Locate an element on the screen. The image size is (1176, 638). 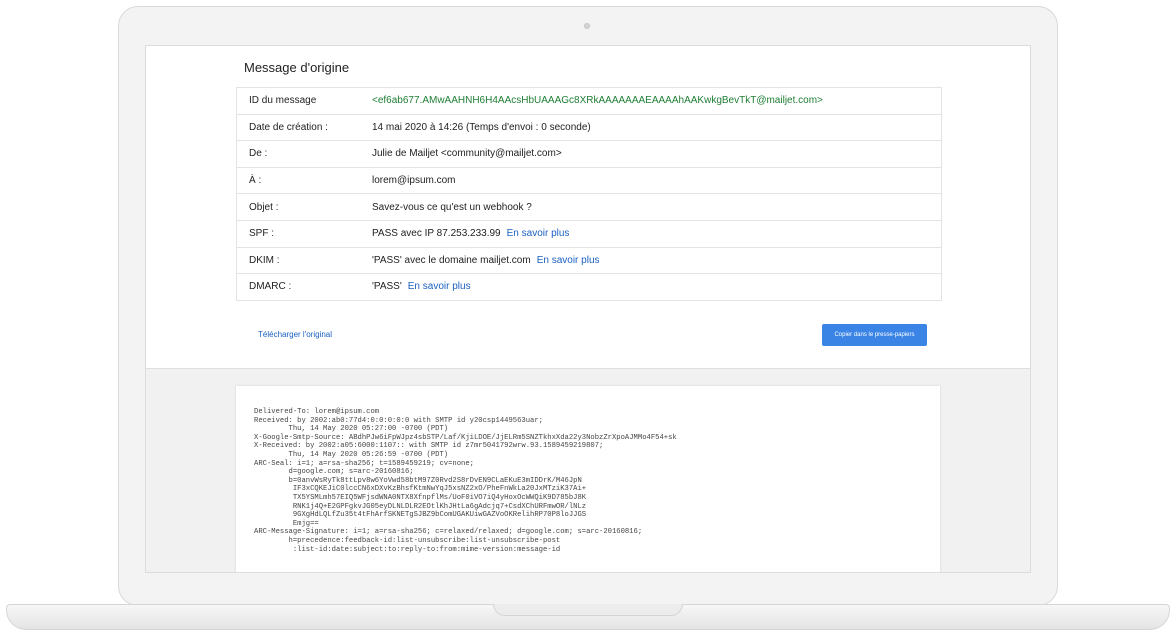
raw-line: Emjg== is located at coordinates (286, 523).